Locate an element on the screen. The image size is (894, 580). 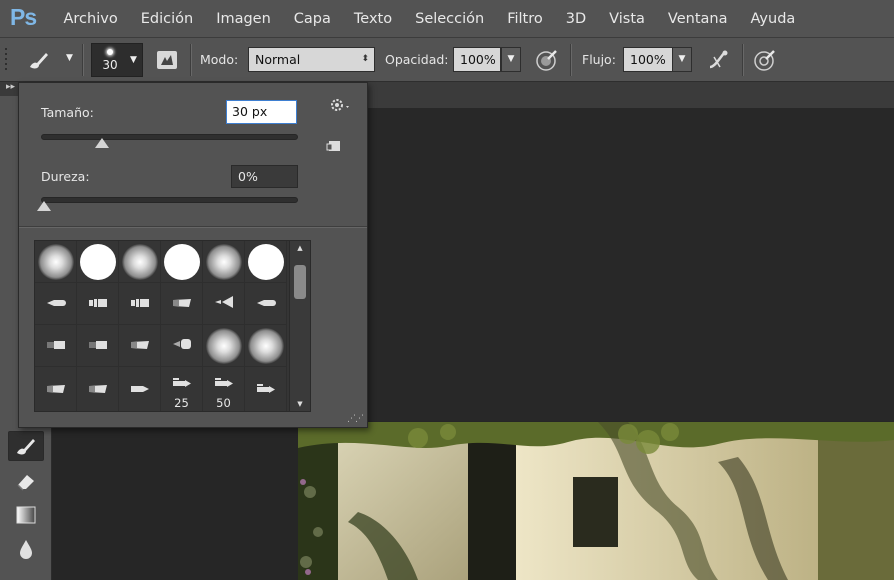
menu-texto: Texto is located at coordinates (372, 19).